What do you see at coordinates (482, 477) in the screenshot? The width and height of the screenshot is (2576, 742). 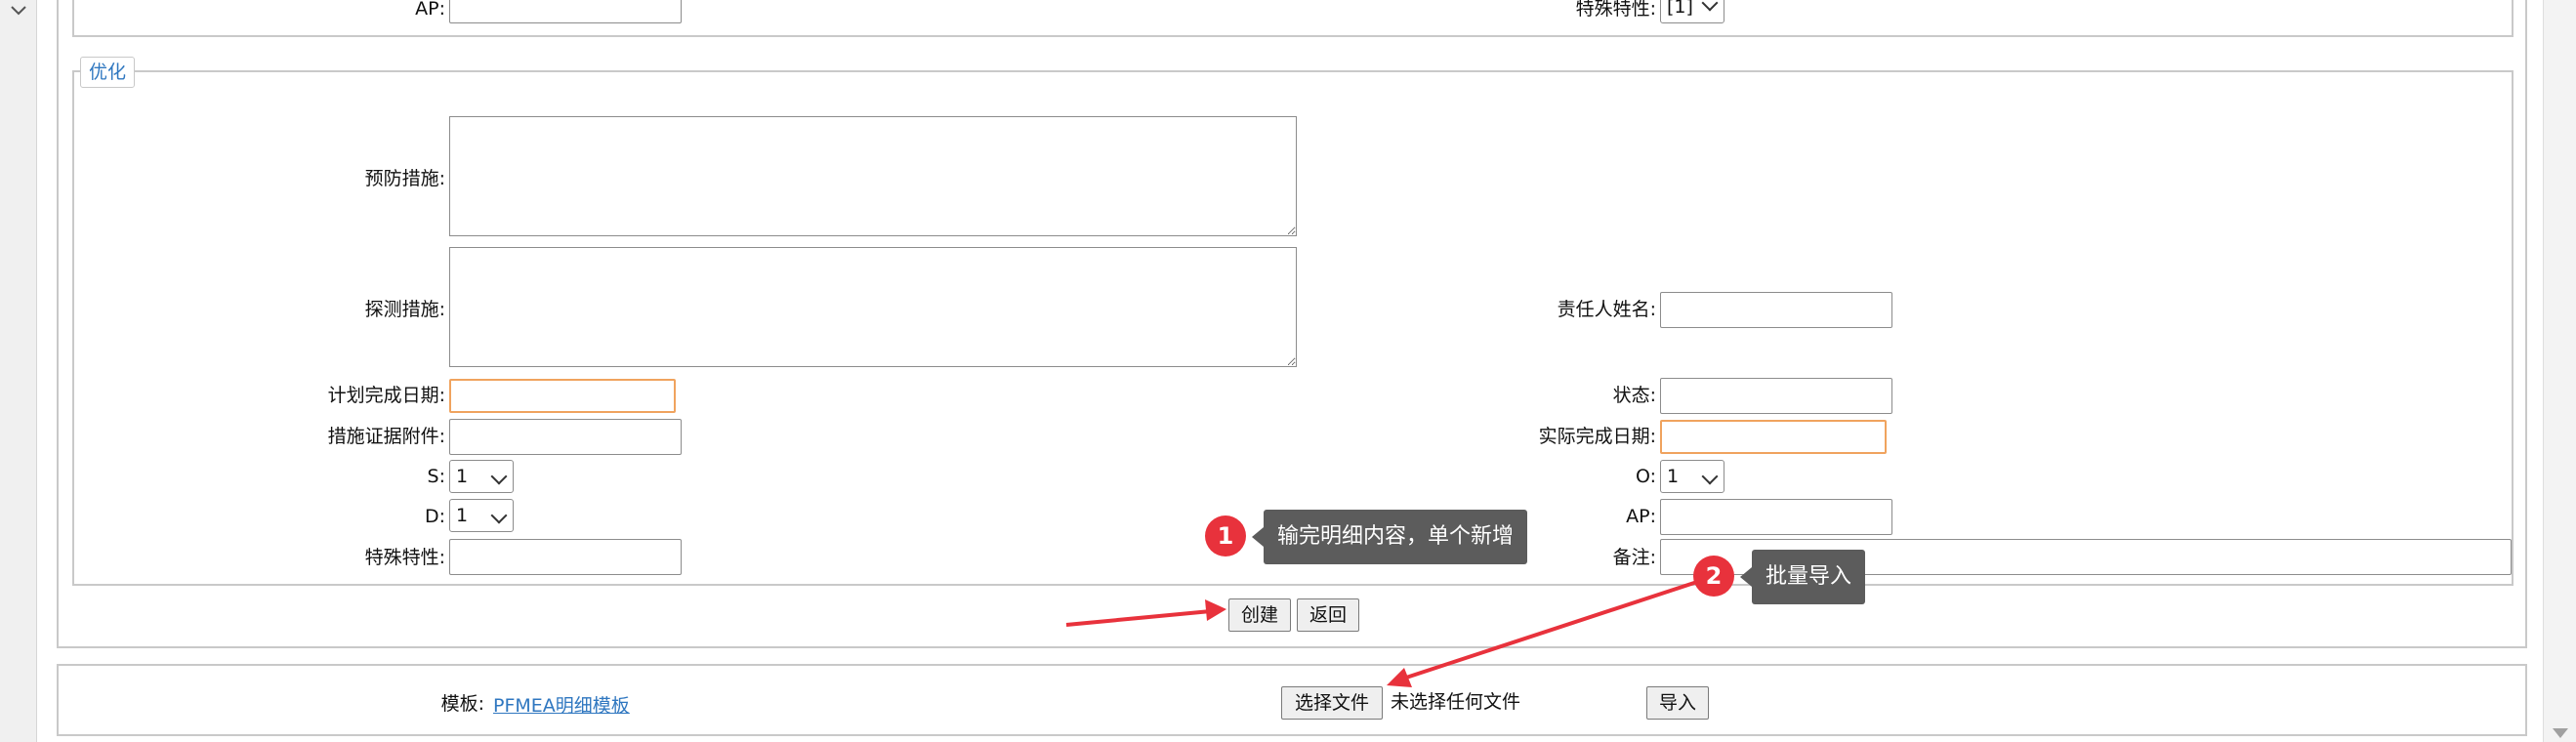 I see `s-select: 1` at bounding box center [482, 477].